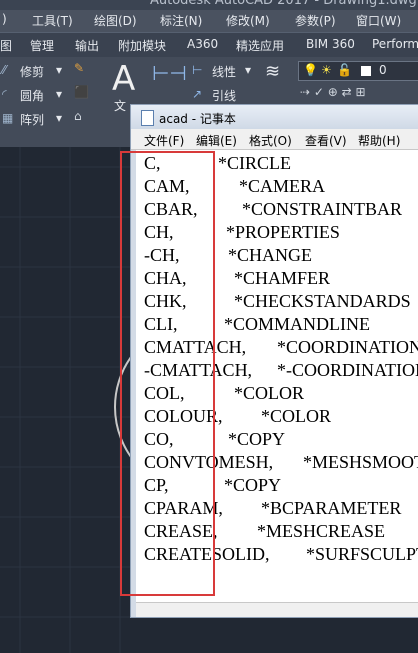 Image resolution: width=418 pixels, height=653 pixels. I want to click on tab-performance: Perform, so click(395, 44).